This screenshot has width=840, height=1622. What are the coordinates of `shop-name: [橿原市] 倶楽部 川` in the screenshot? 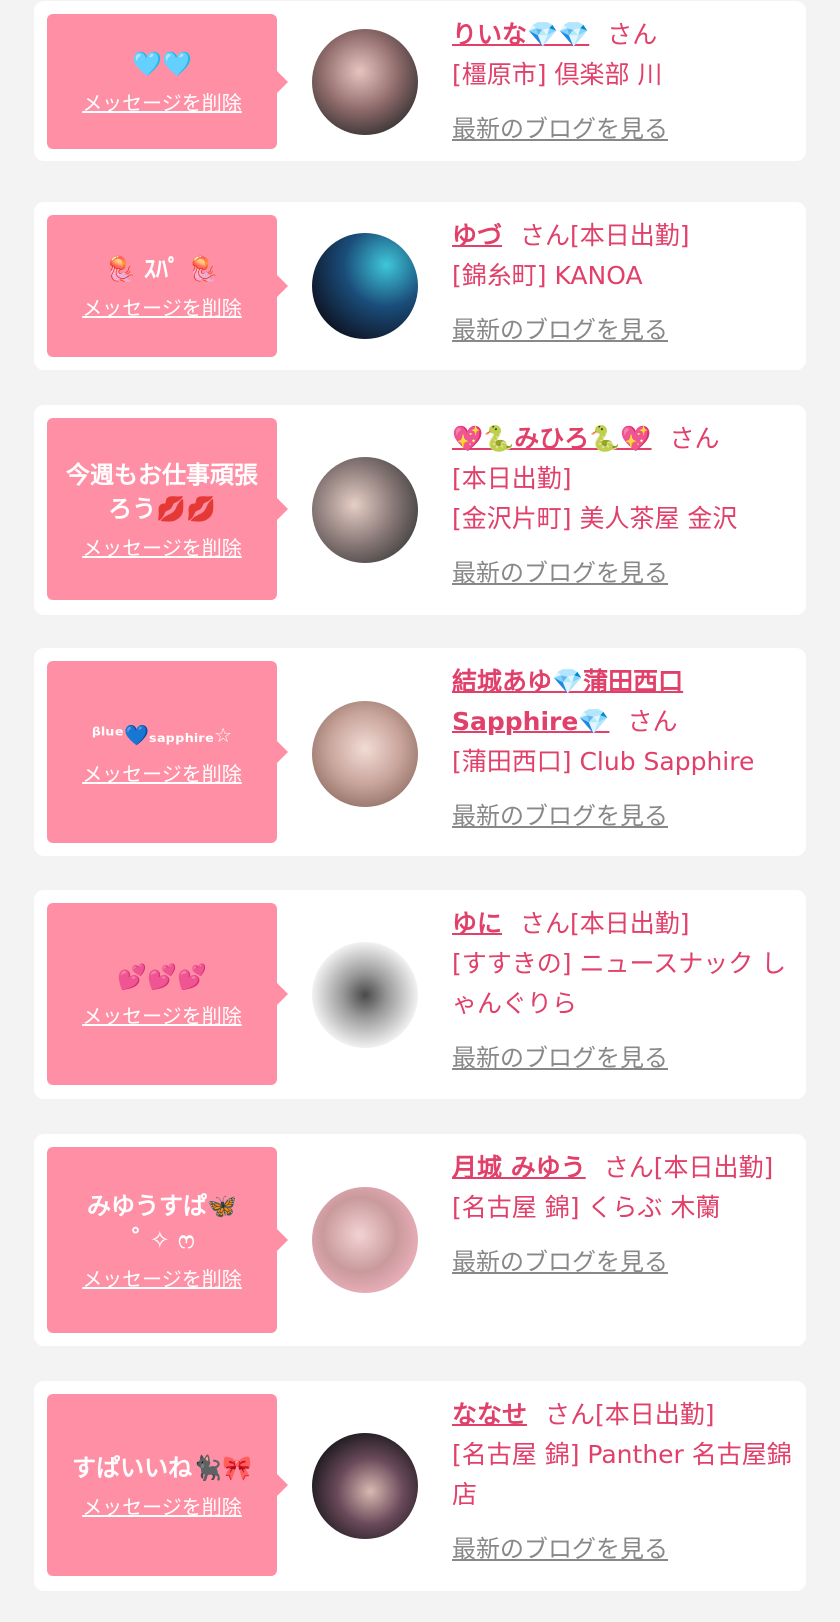 It's located at (557, 74).